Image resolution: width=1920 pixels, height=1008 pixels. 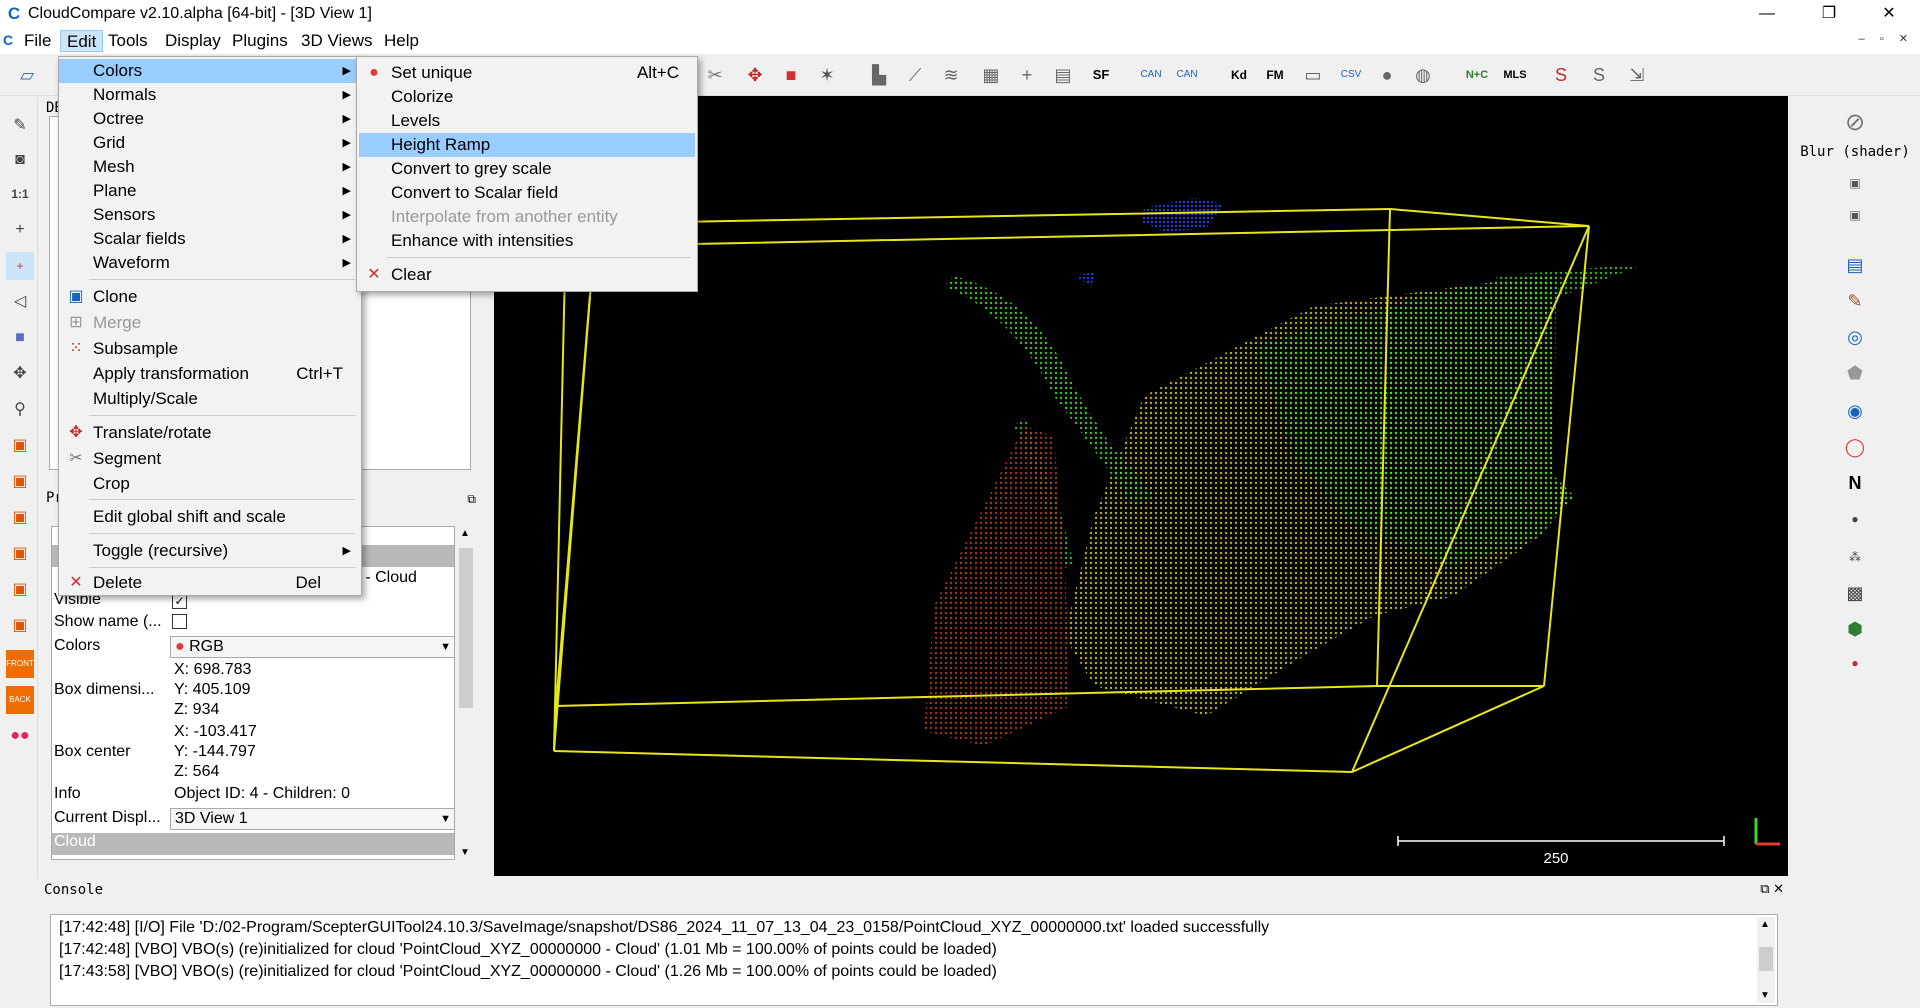 I want to click on menu-item-segment: ✂ Segment, so click(x=210, y=459).